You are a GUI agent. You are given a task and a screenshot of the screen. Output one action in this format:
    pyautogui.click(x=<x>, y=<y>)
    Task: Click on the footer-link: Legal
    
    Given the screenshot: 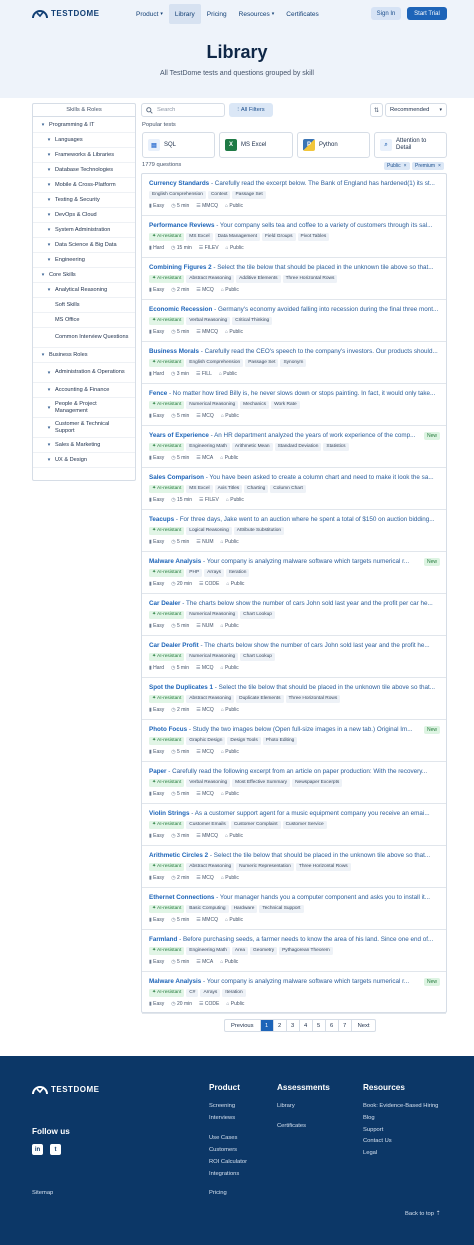 What is the action you would take?
    pyautogui.click(x=370, y=1153)
    